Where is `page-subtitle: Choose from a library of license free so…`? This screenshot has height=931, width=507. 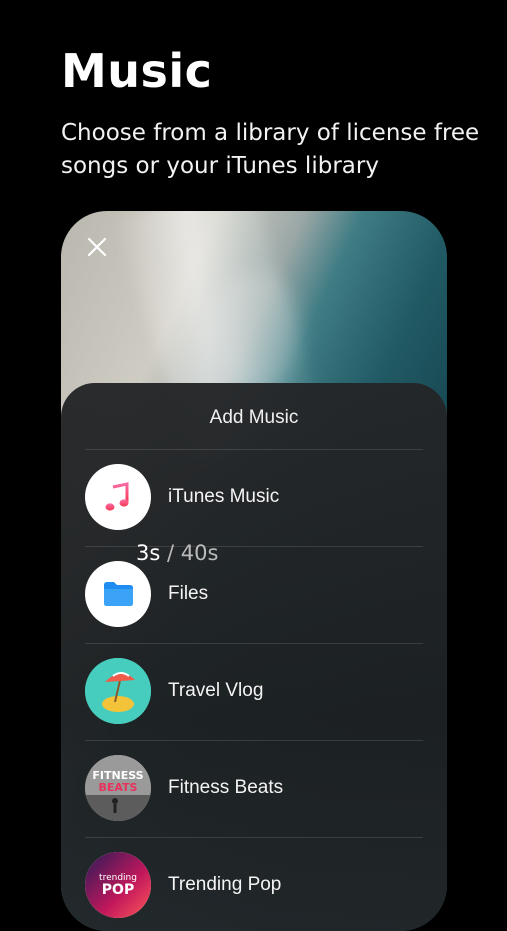 page-subtitle: Choose from a library of license free so… is located at coordinates (270, 149).